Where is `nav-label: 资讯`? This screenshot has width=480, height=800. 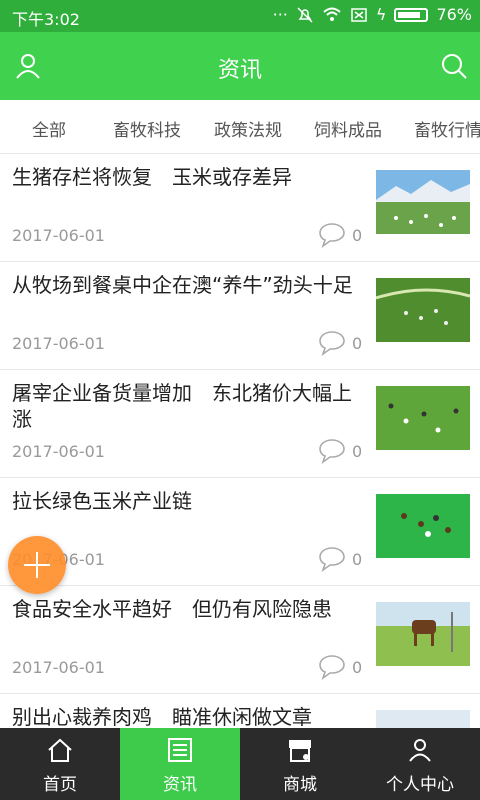 nav-label: 资讯 is located at coordinates (180, 785).